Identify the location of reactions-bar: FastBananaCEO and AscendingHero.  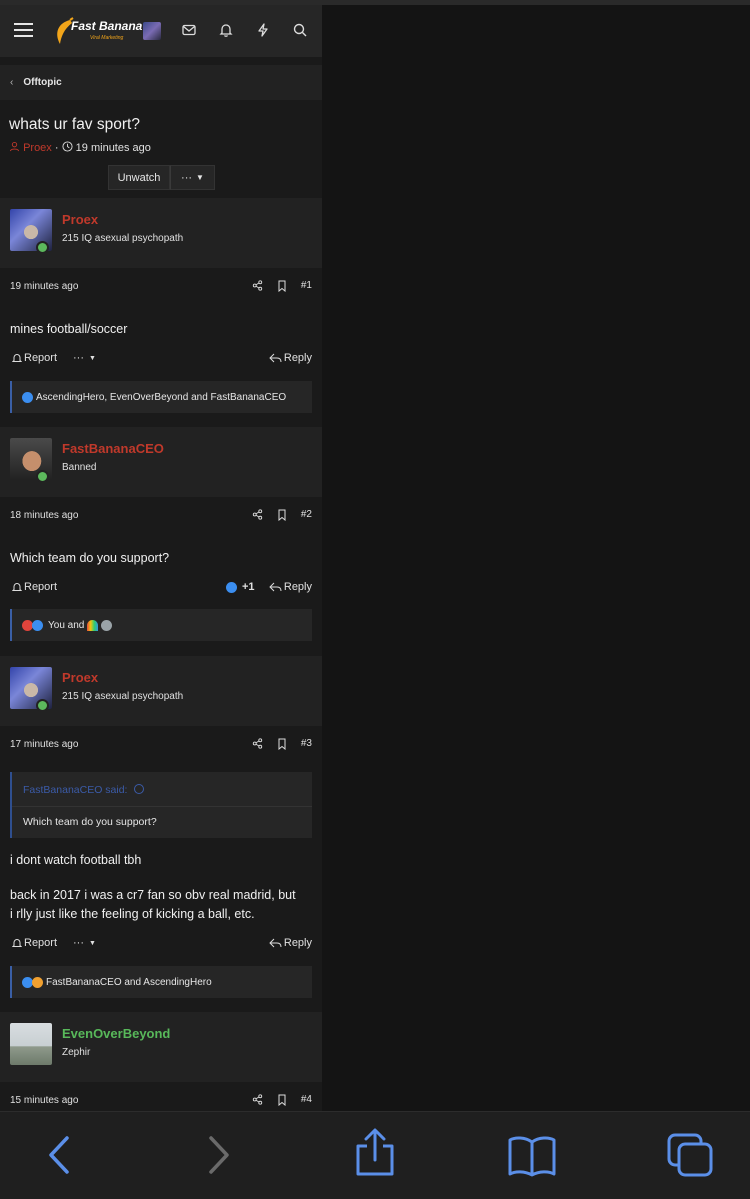
(161, 982).